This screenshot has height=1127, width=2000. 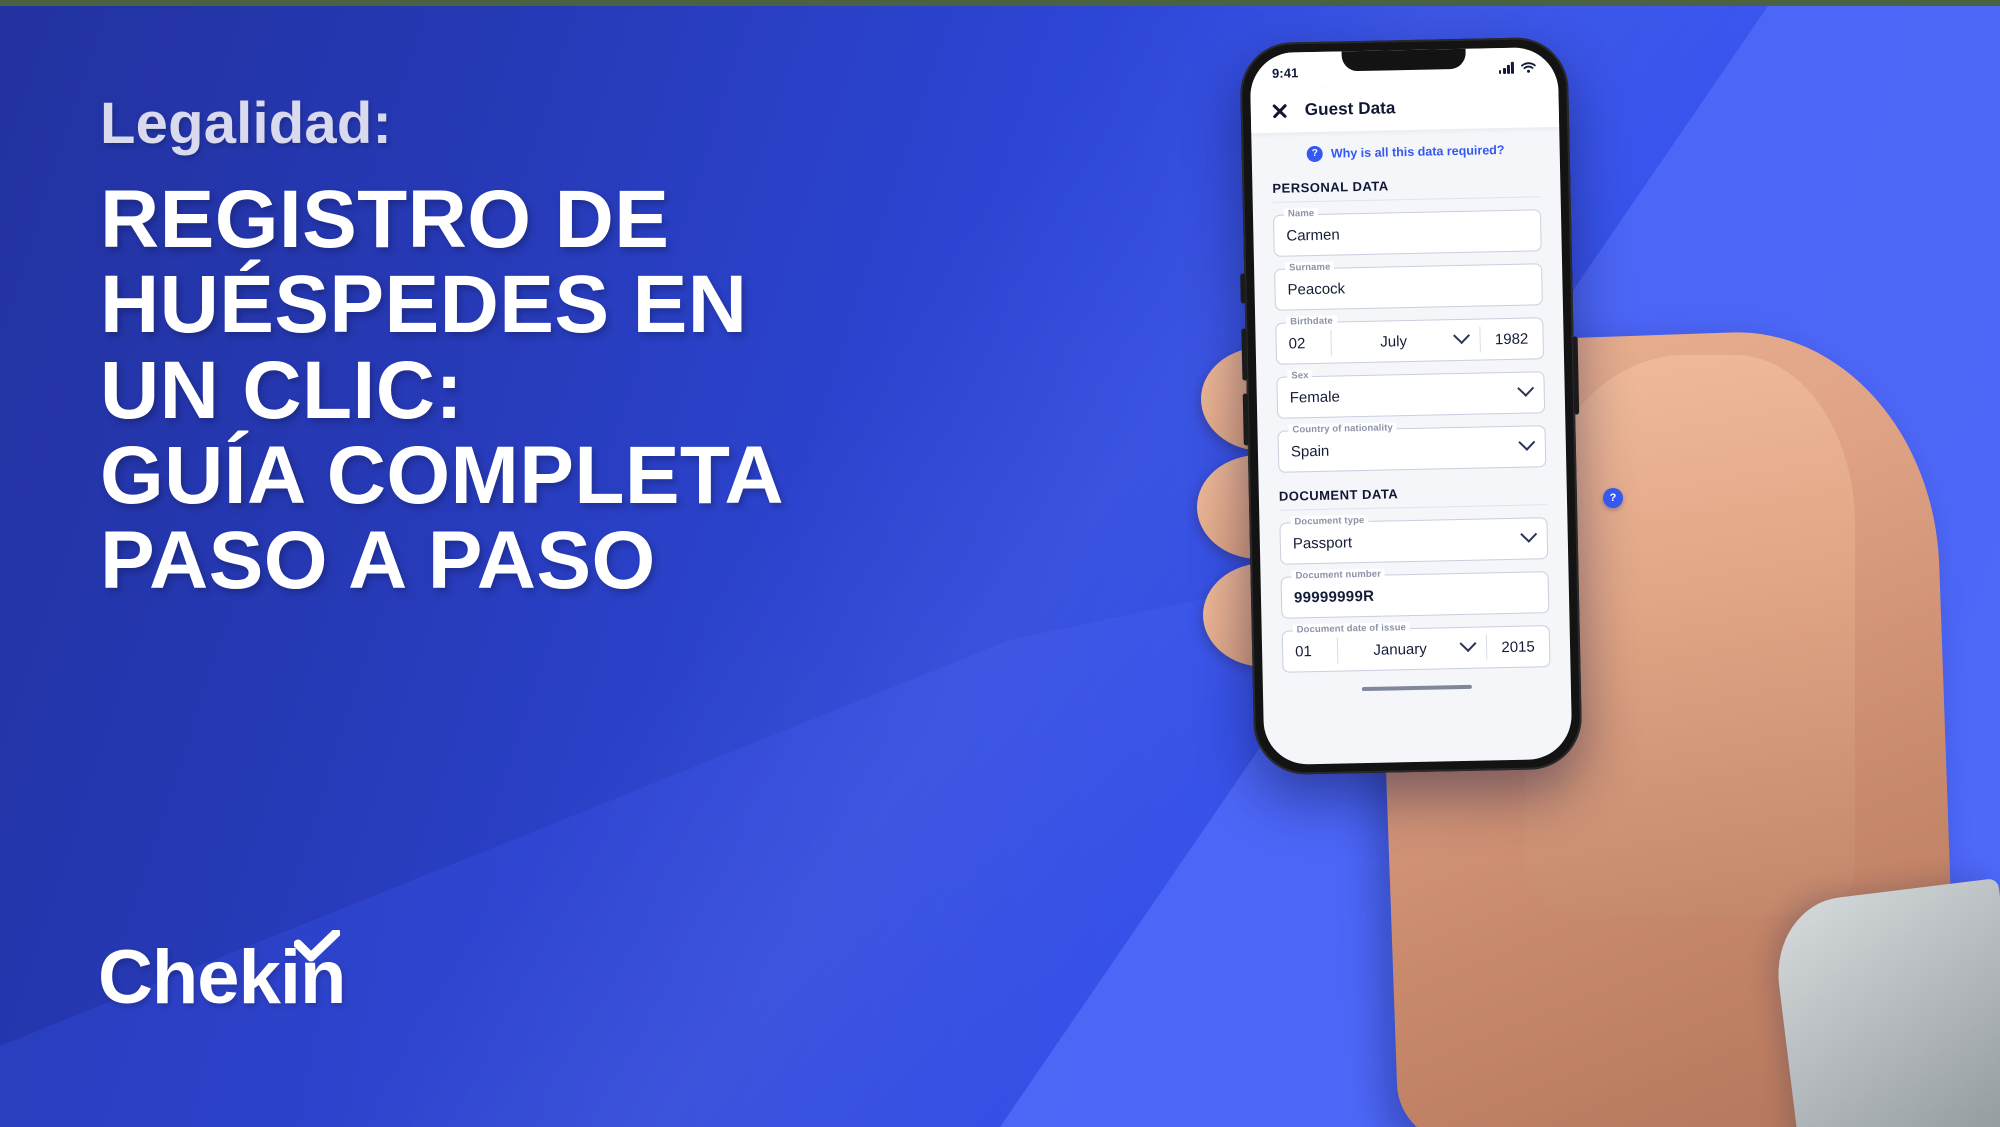 I want to click on why-data-required-link: ? Why is all this data required?, so click(x=1405, y=151).